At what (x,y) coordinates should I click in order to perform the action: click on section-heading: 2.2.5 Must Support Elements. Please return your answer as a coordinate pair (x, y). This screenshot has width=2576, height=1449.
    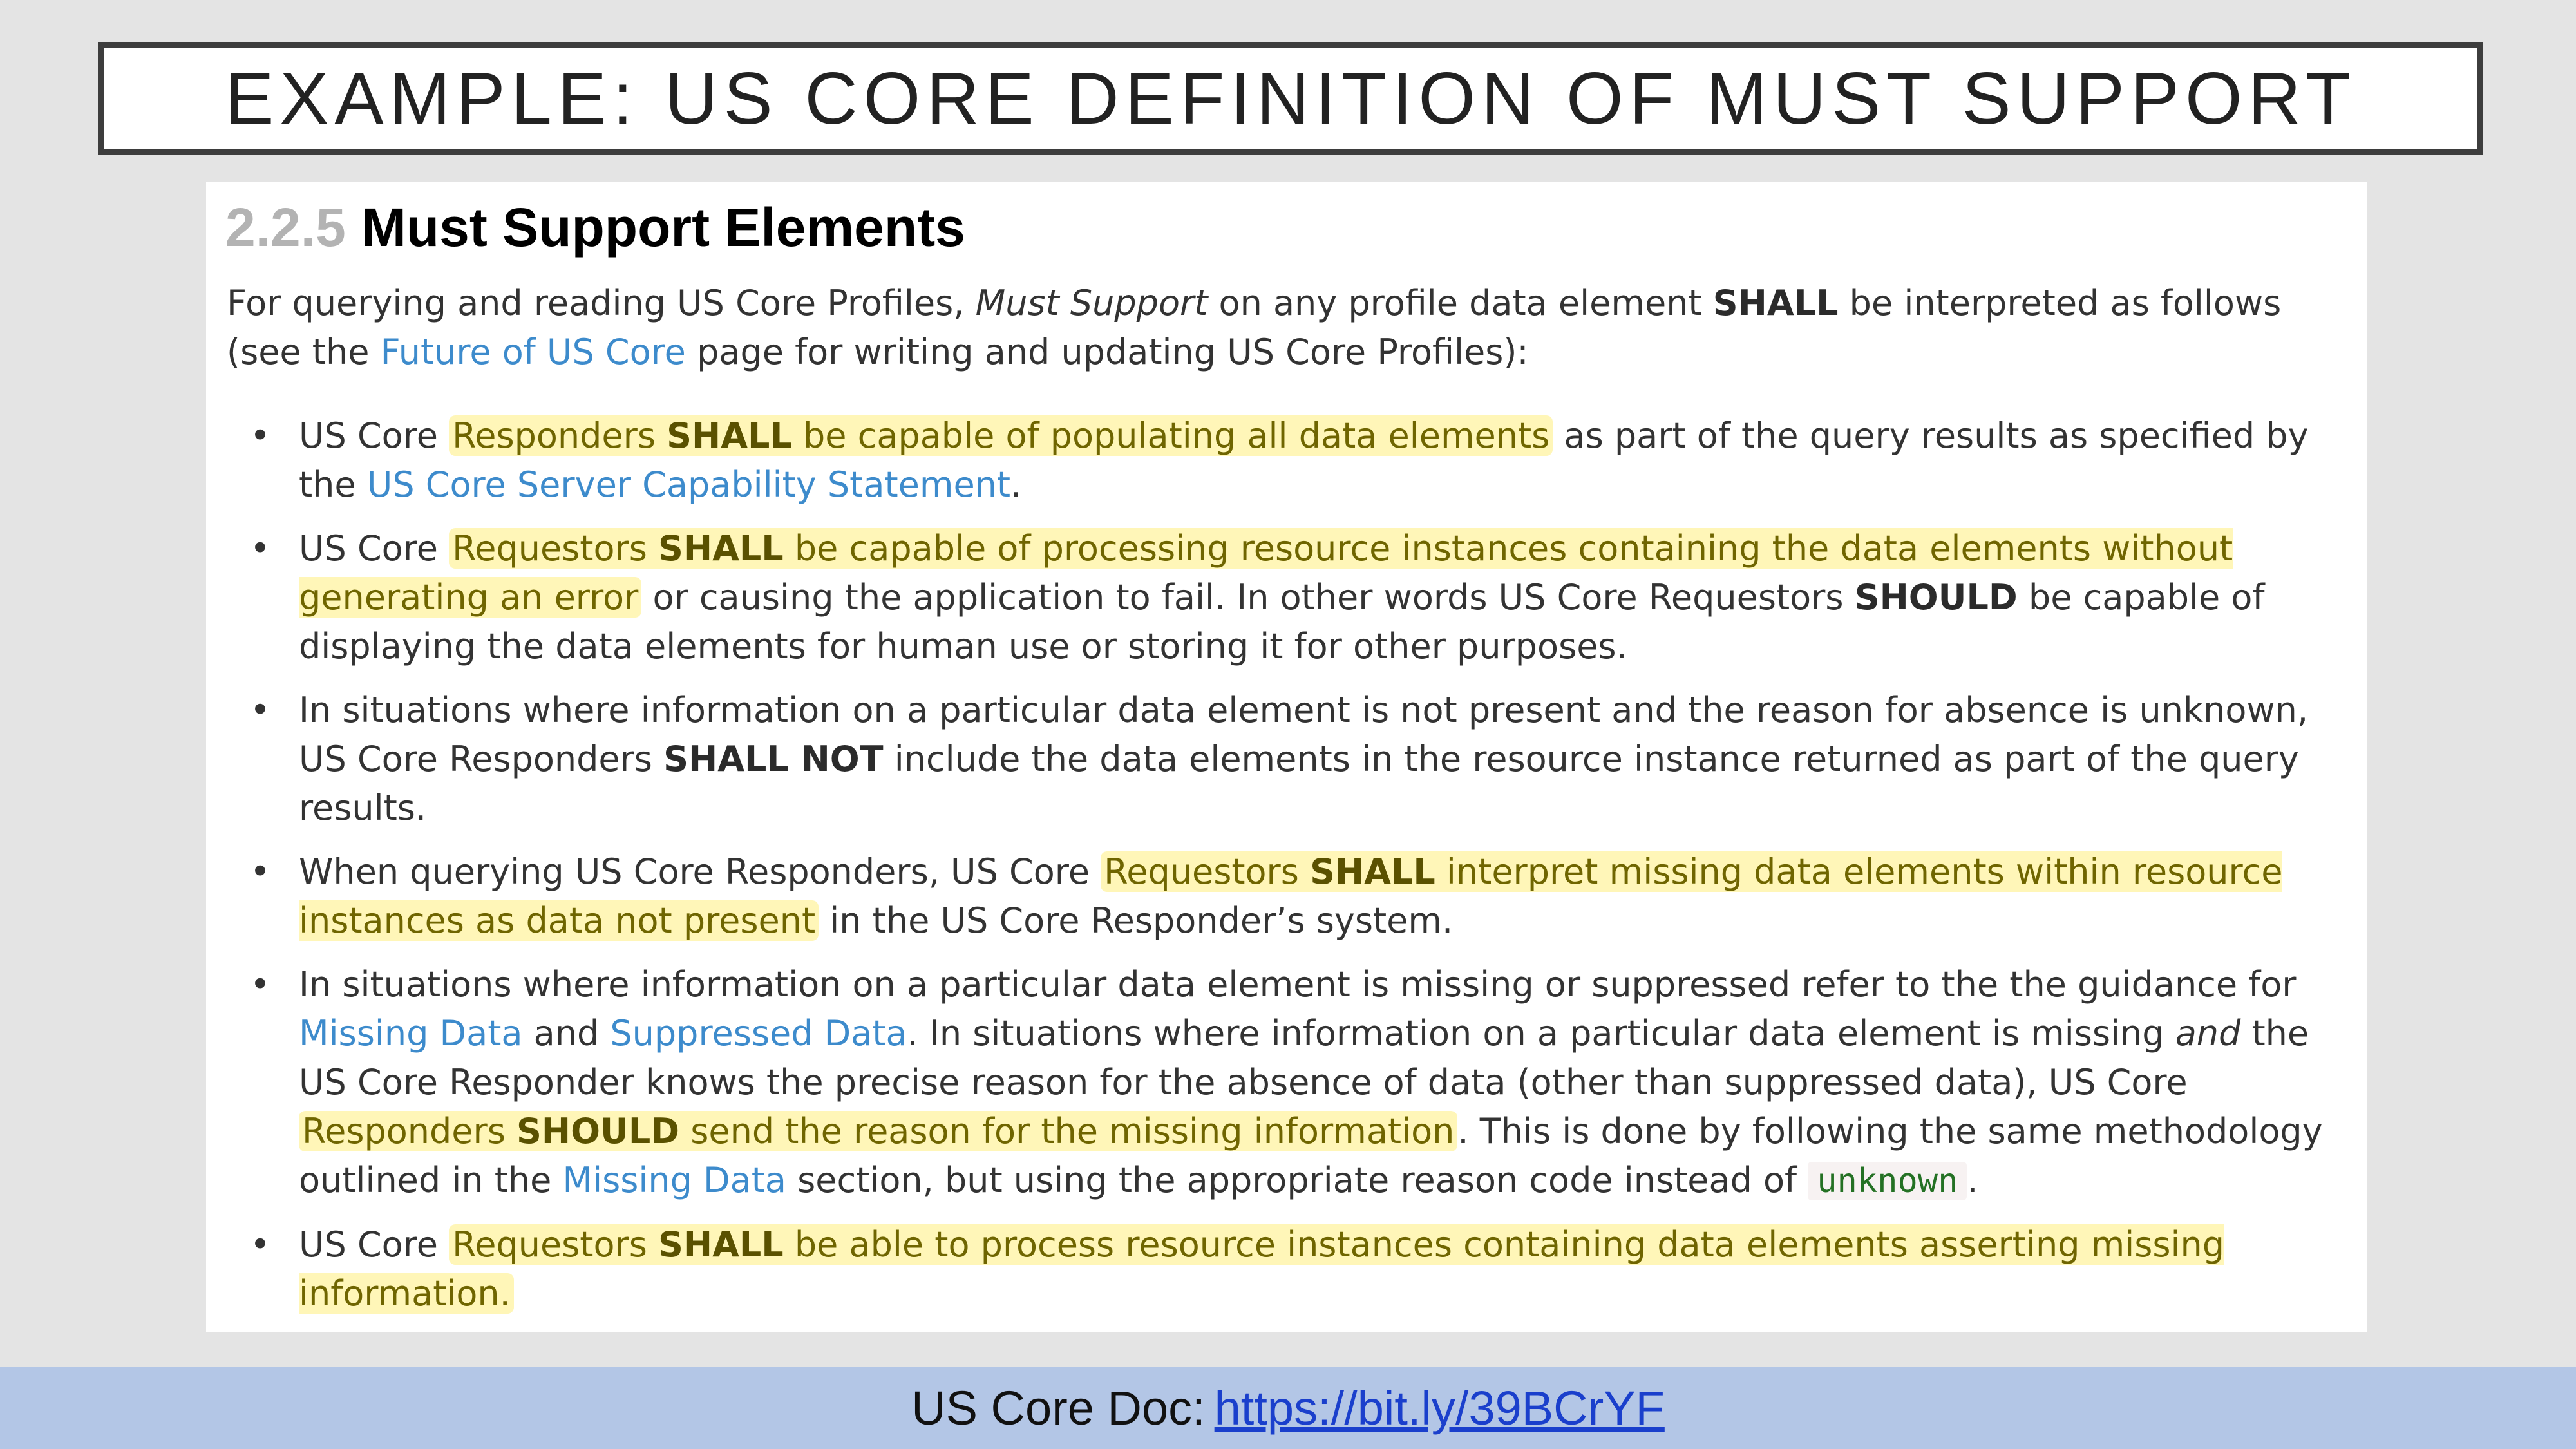
    Looking at the image, I should click on (595, 227).